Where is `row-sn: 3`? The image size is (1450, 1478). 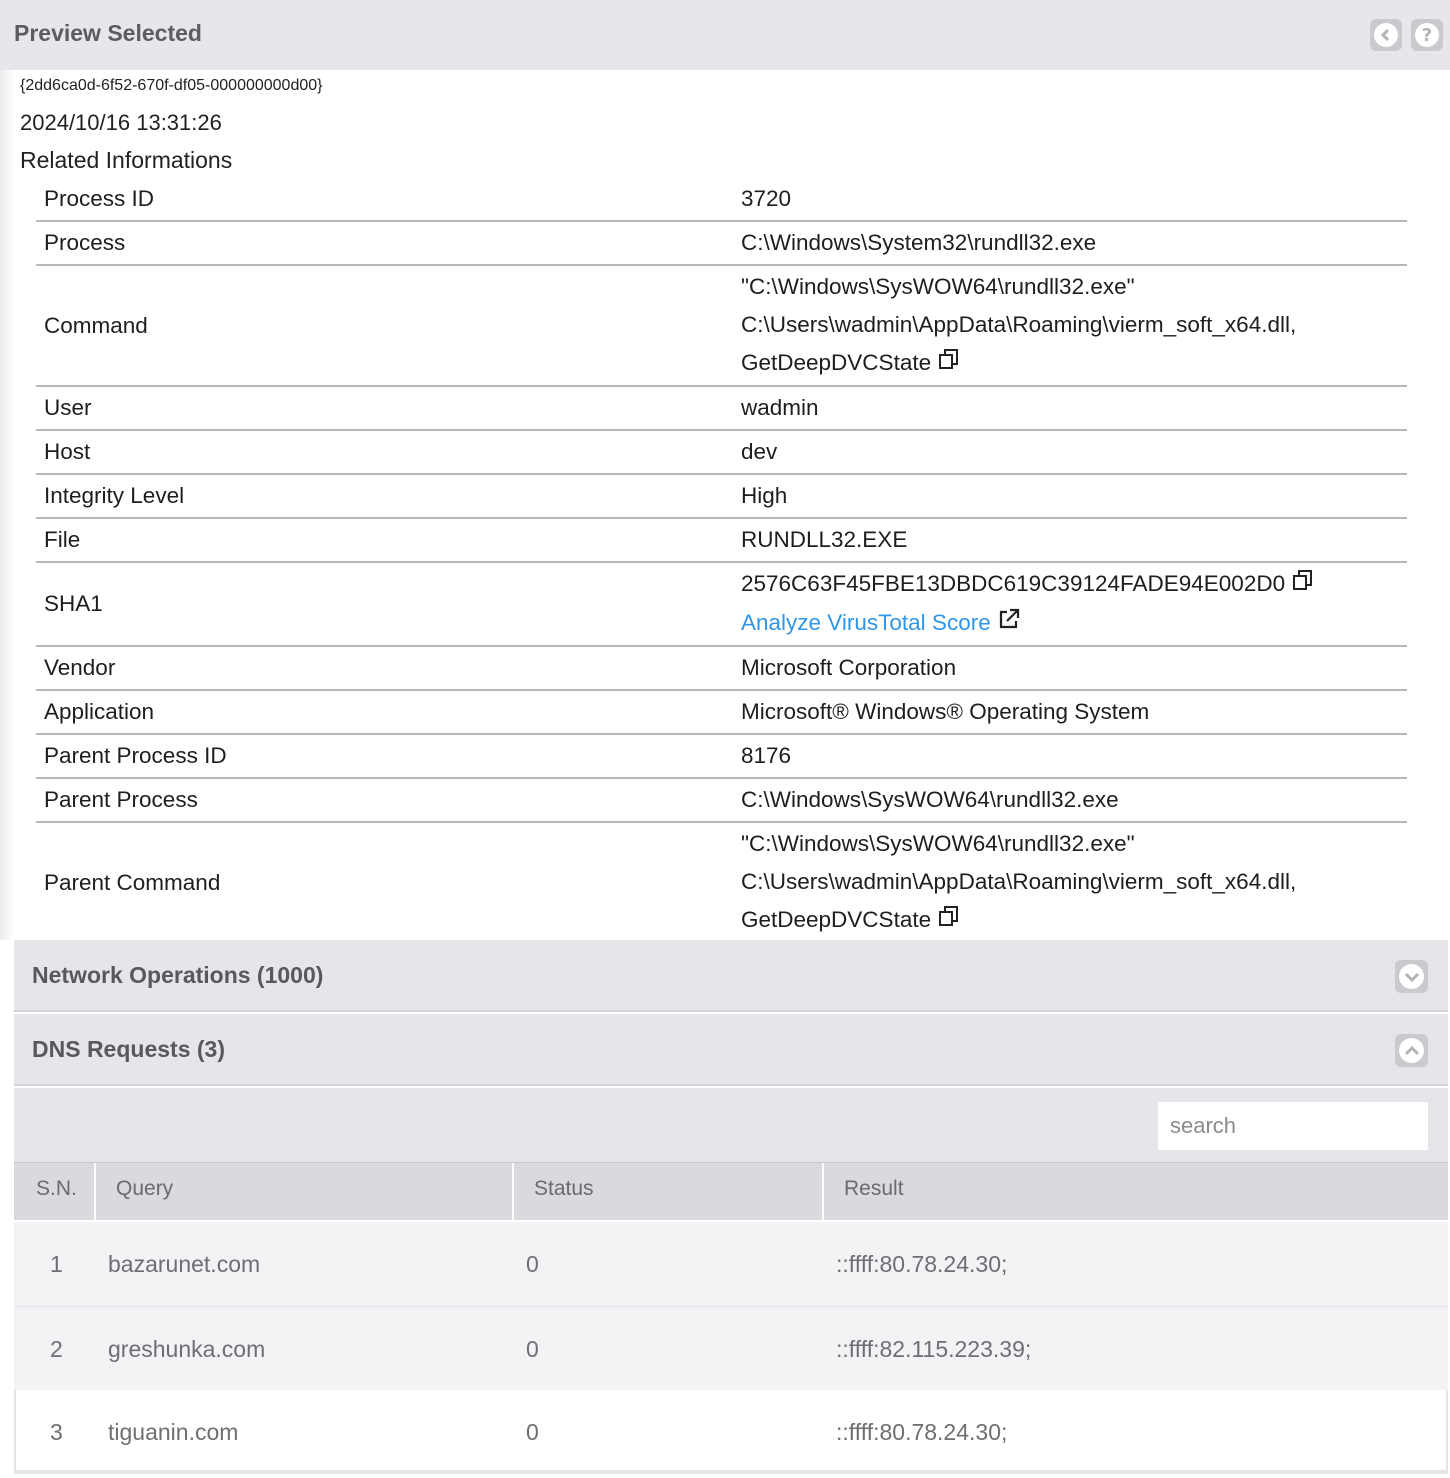
row-sn: 3 is located at coordinates (56, 1432).